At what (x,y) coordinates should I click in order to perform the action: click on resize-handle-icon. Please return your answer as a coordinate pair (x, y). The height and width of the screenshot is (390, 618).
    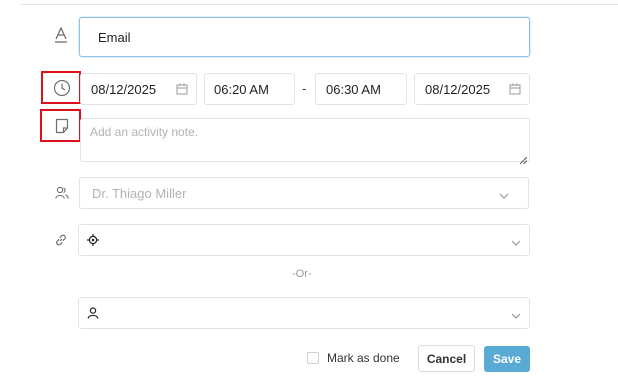
    Looking at the image, I should click on (523, 158).